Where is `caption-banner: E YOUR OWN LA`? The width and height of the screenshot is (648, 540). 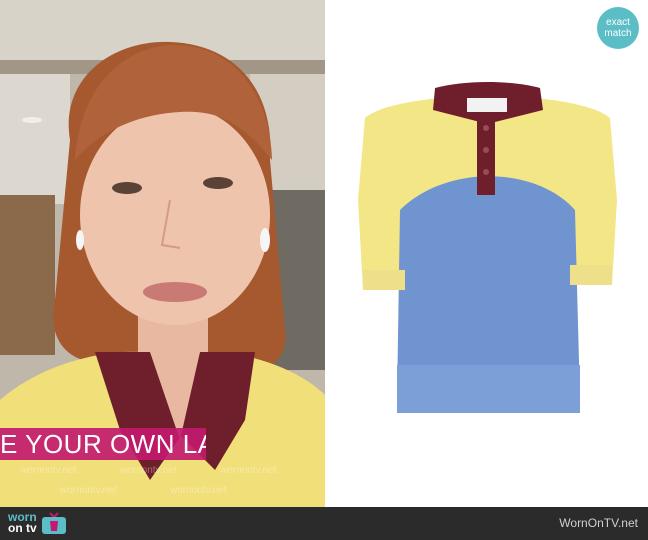 caption-banner: E YOUR OWN LA is located at coordinates (103, 444).